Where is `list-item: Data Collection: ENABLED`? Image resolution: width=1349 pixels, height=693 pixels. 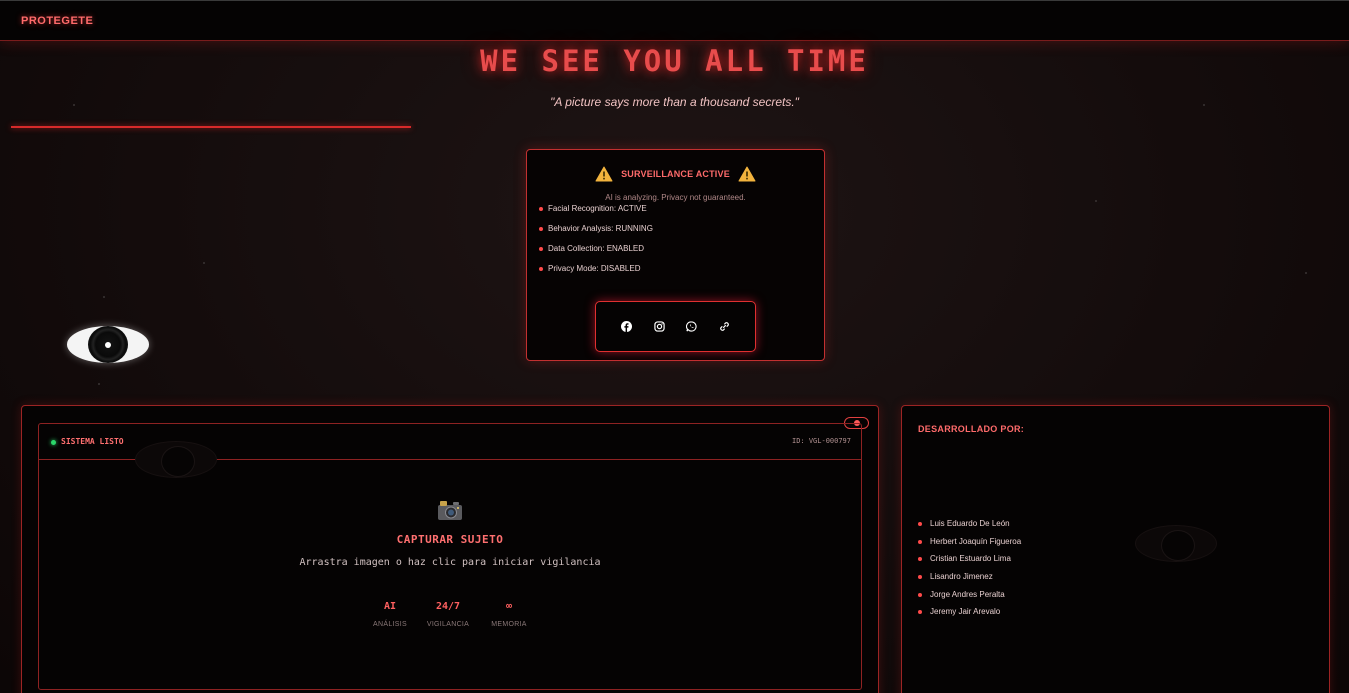
list-item: Data Collection: ENABLED is located at coordinates (596, 254).